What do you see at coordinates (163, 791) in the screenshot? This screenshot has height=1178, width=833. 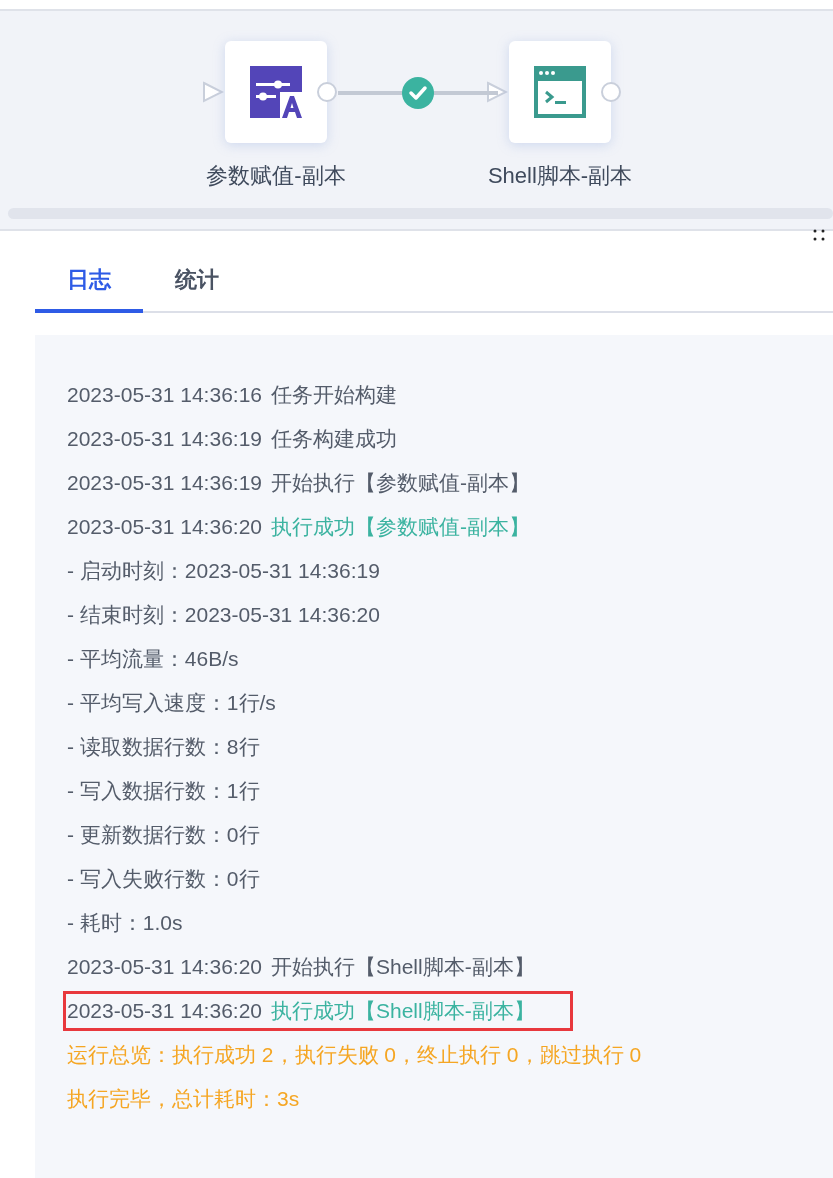 I see `log-message: - 写入数据行数：1行` at bounding box center [163, 791].